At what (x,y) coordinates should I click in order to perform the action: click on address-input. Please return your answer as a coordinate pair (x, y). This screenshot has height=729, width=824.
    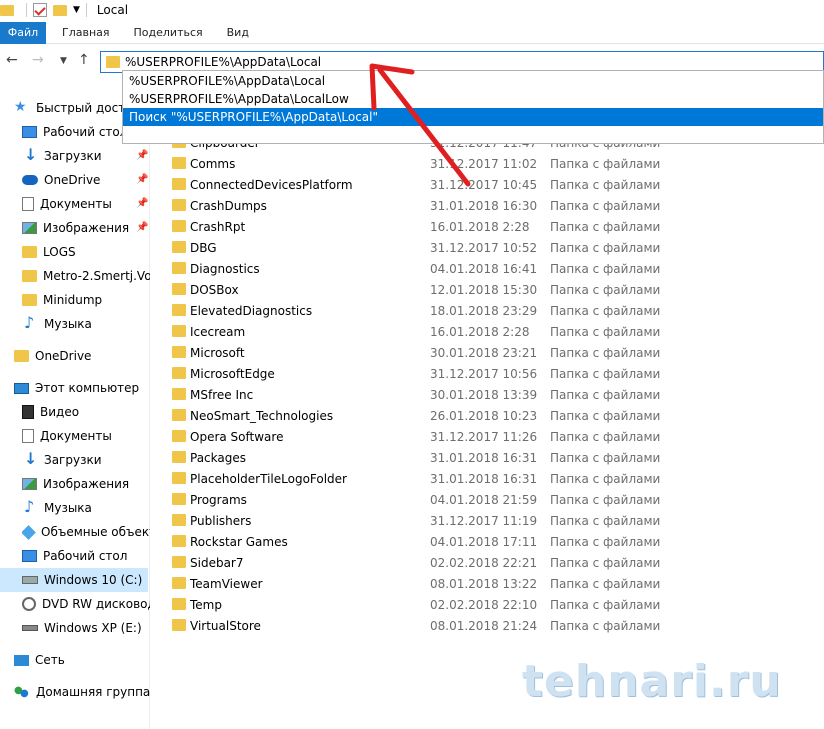
    Looking at the image, I should click on (465, 62).